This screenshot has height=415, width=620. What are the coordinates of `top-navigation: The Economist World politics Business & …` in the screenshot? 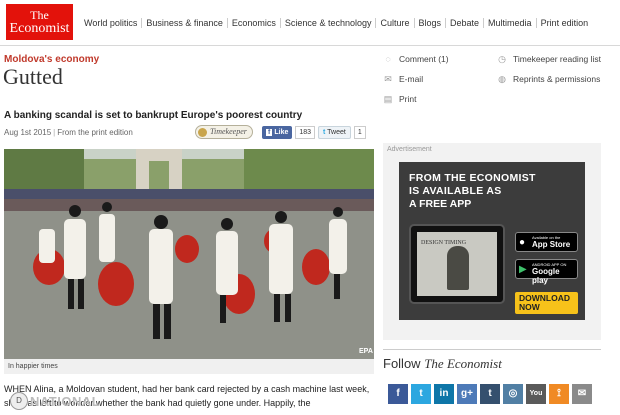 It's located at (310, 23).